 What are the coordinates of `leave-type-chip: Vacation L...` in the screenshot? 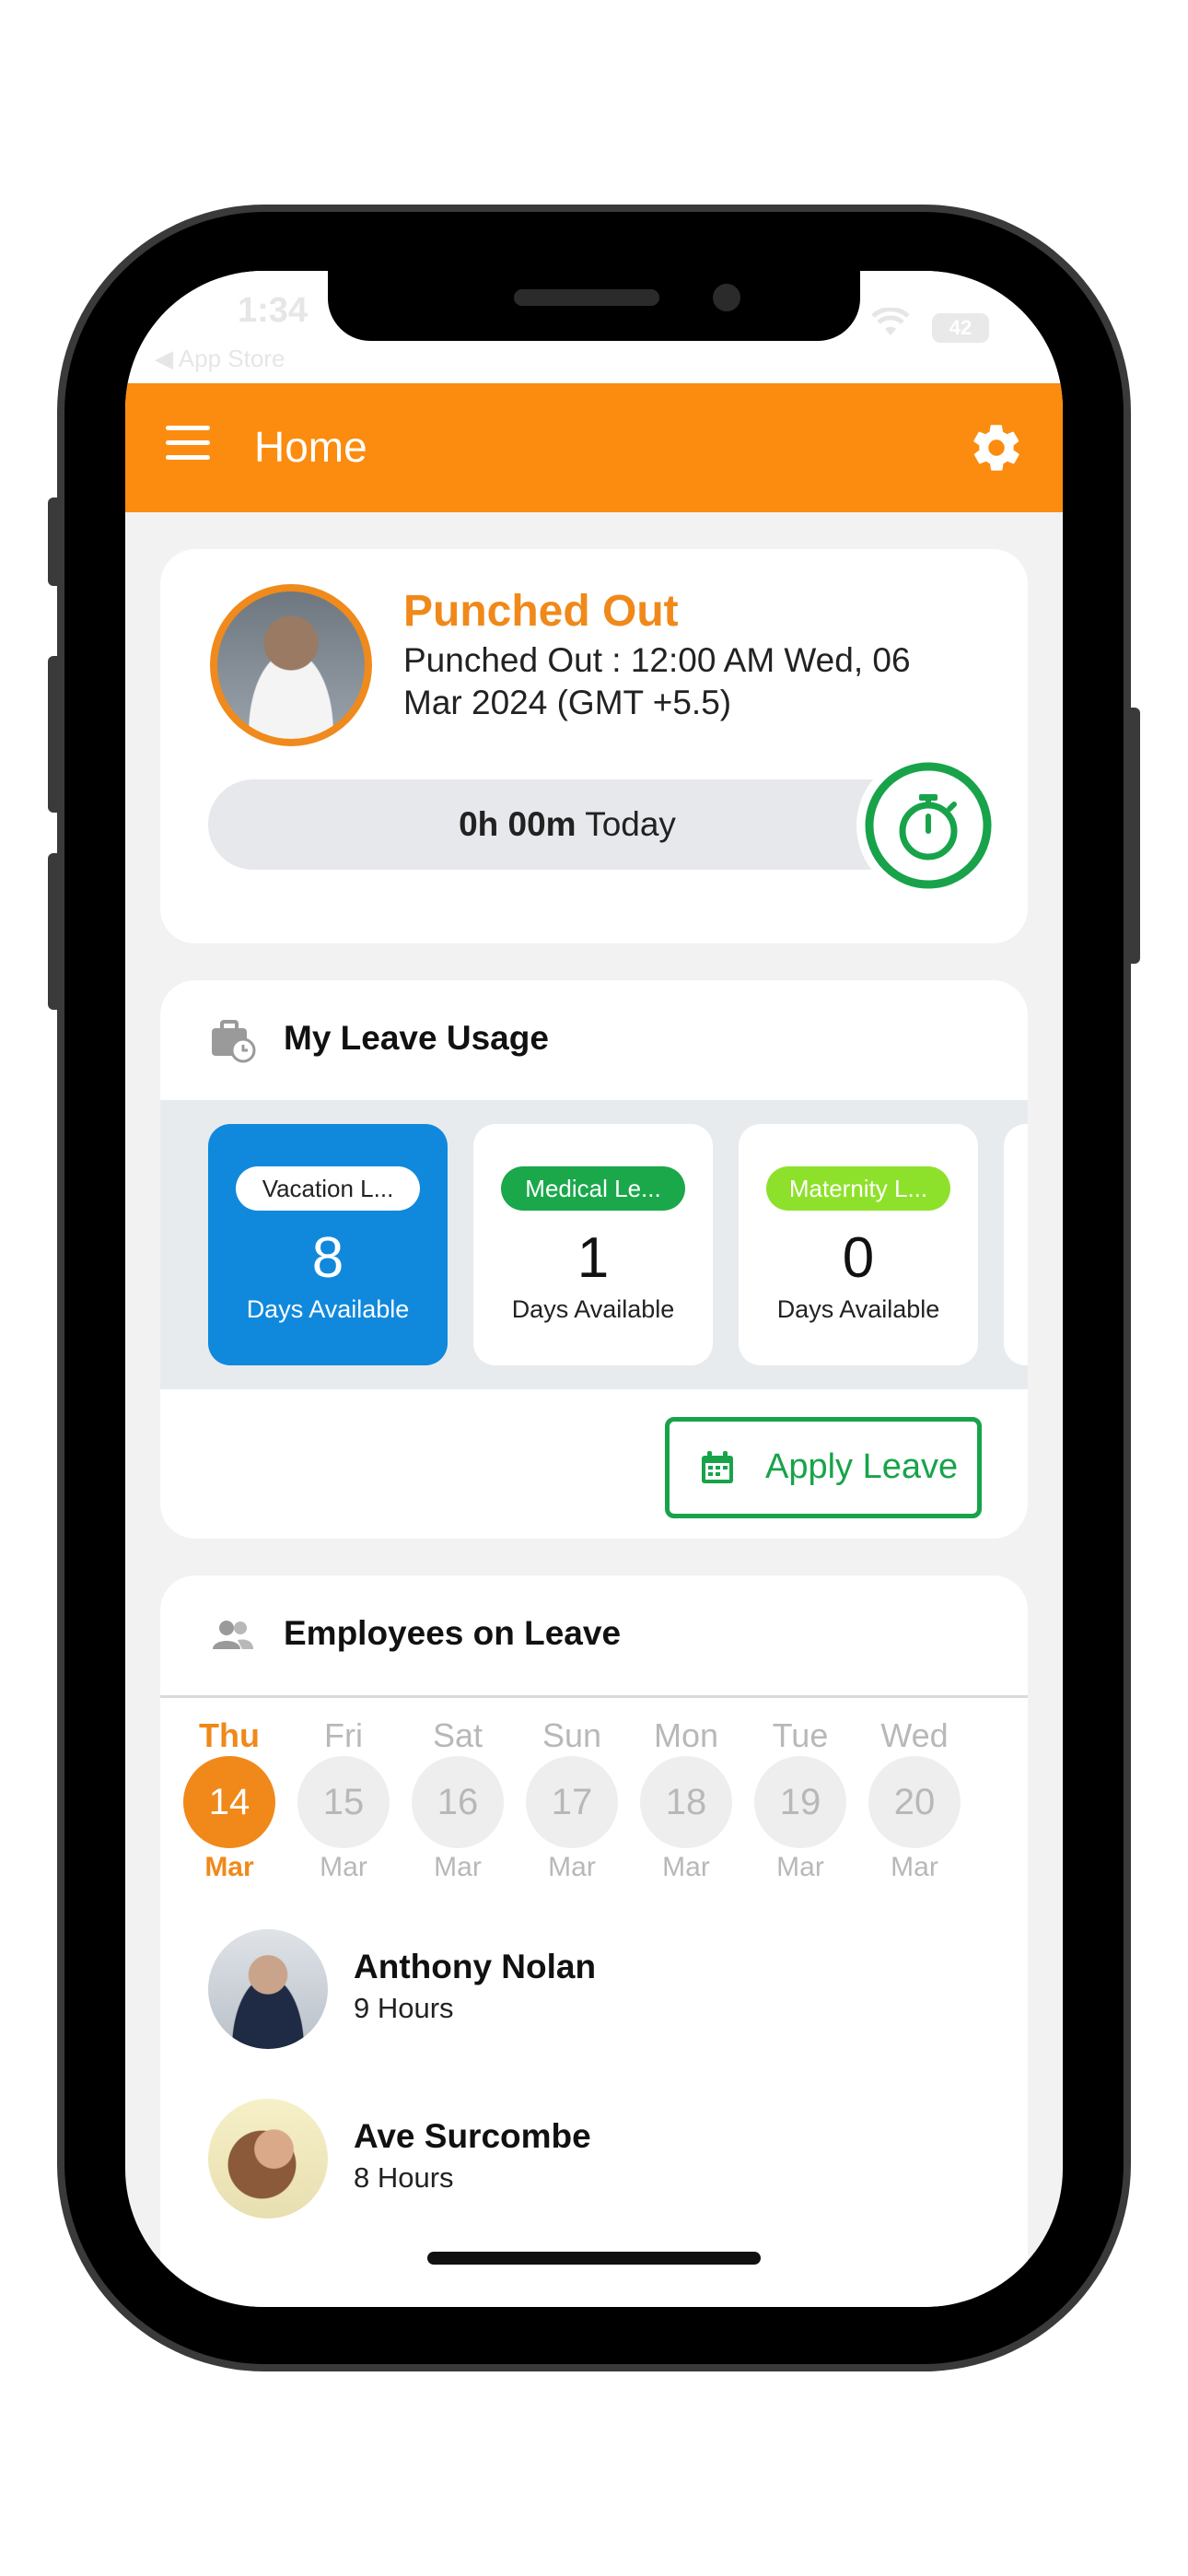 It's located at (328, 1188).